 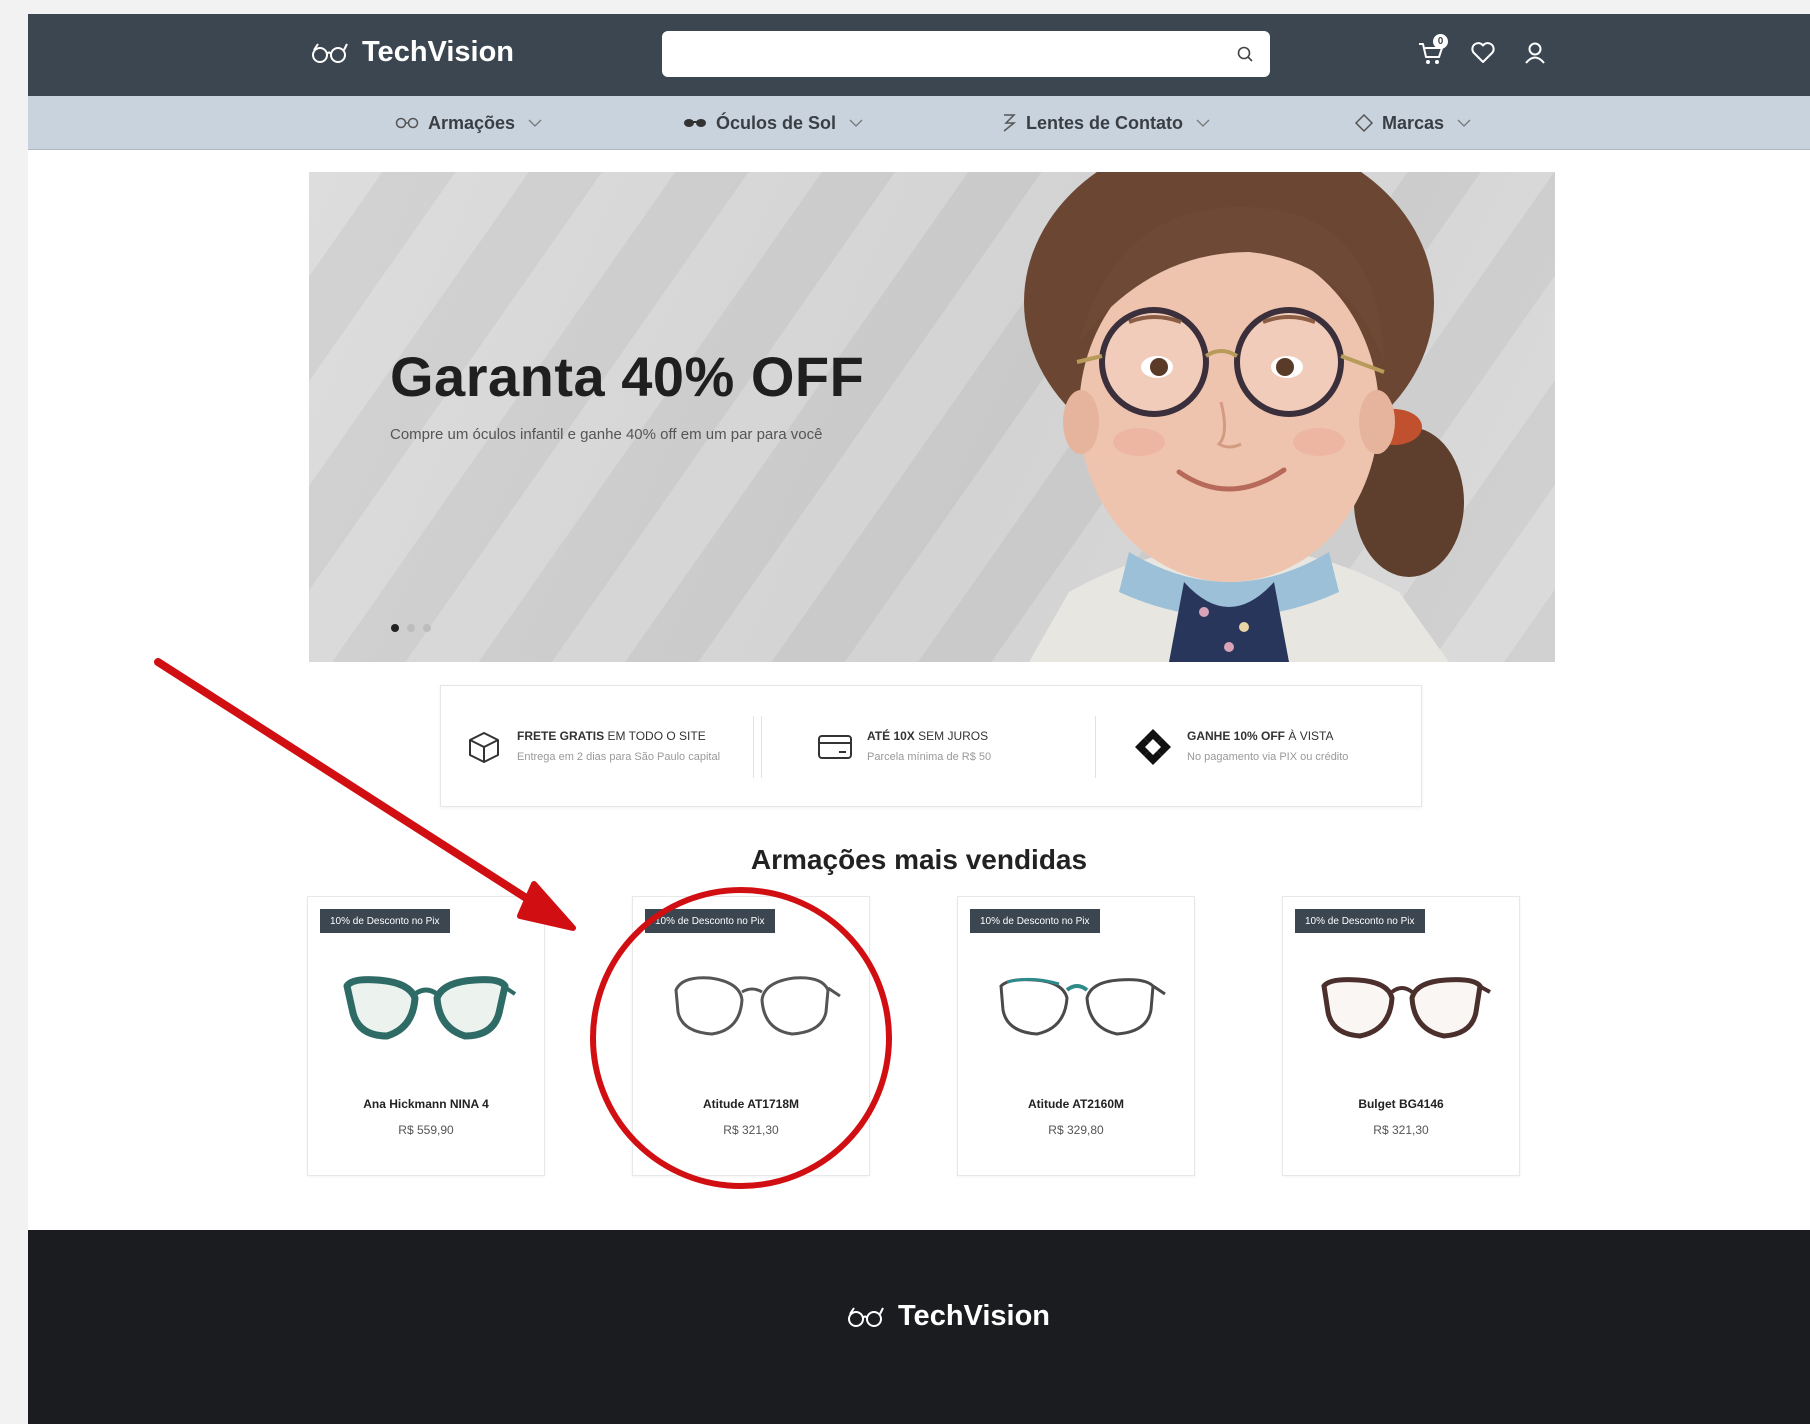 I want to click on benefit-description: No pagamento via PIX ou crédito, so click(x=1268, y=756).